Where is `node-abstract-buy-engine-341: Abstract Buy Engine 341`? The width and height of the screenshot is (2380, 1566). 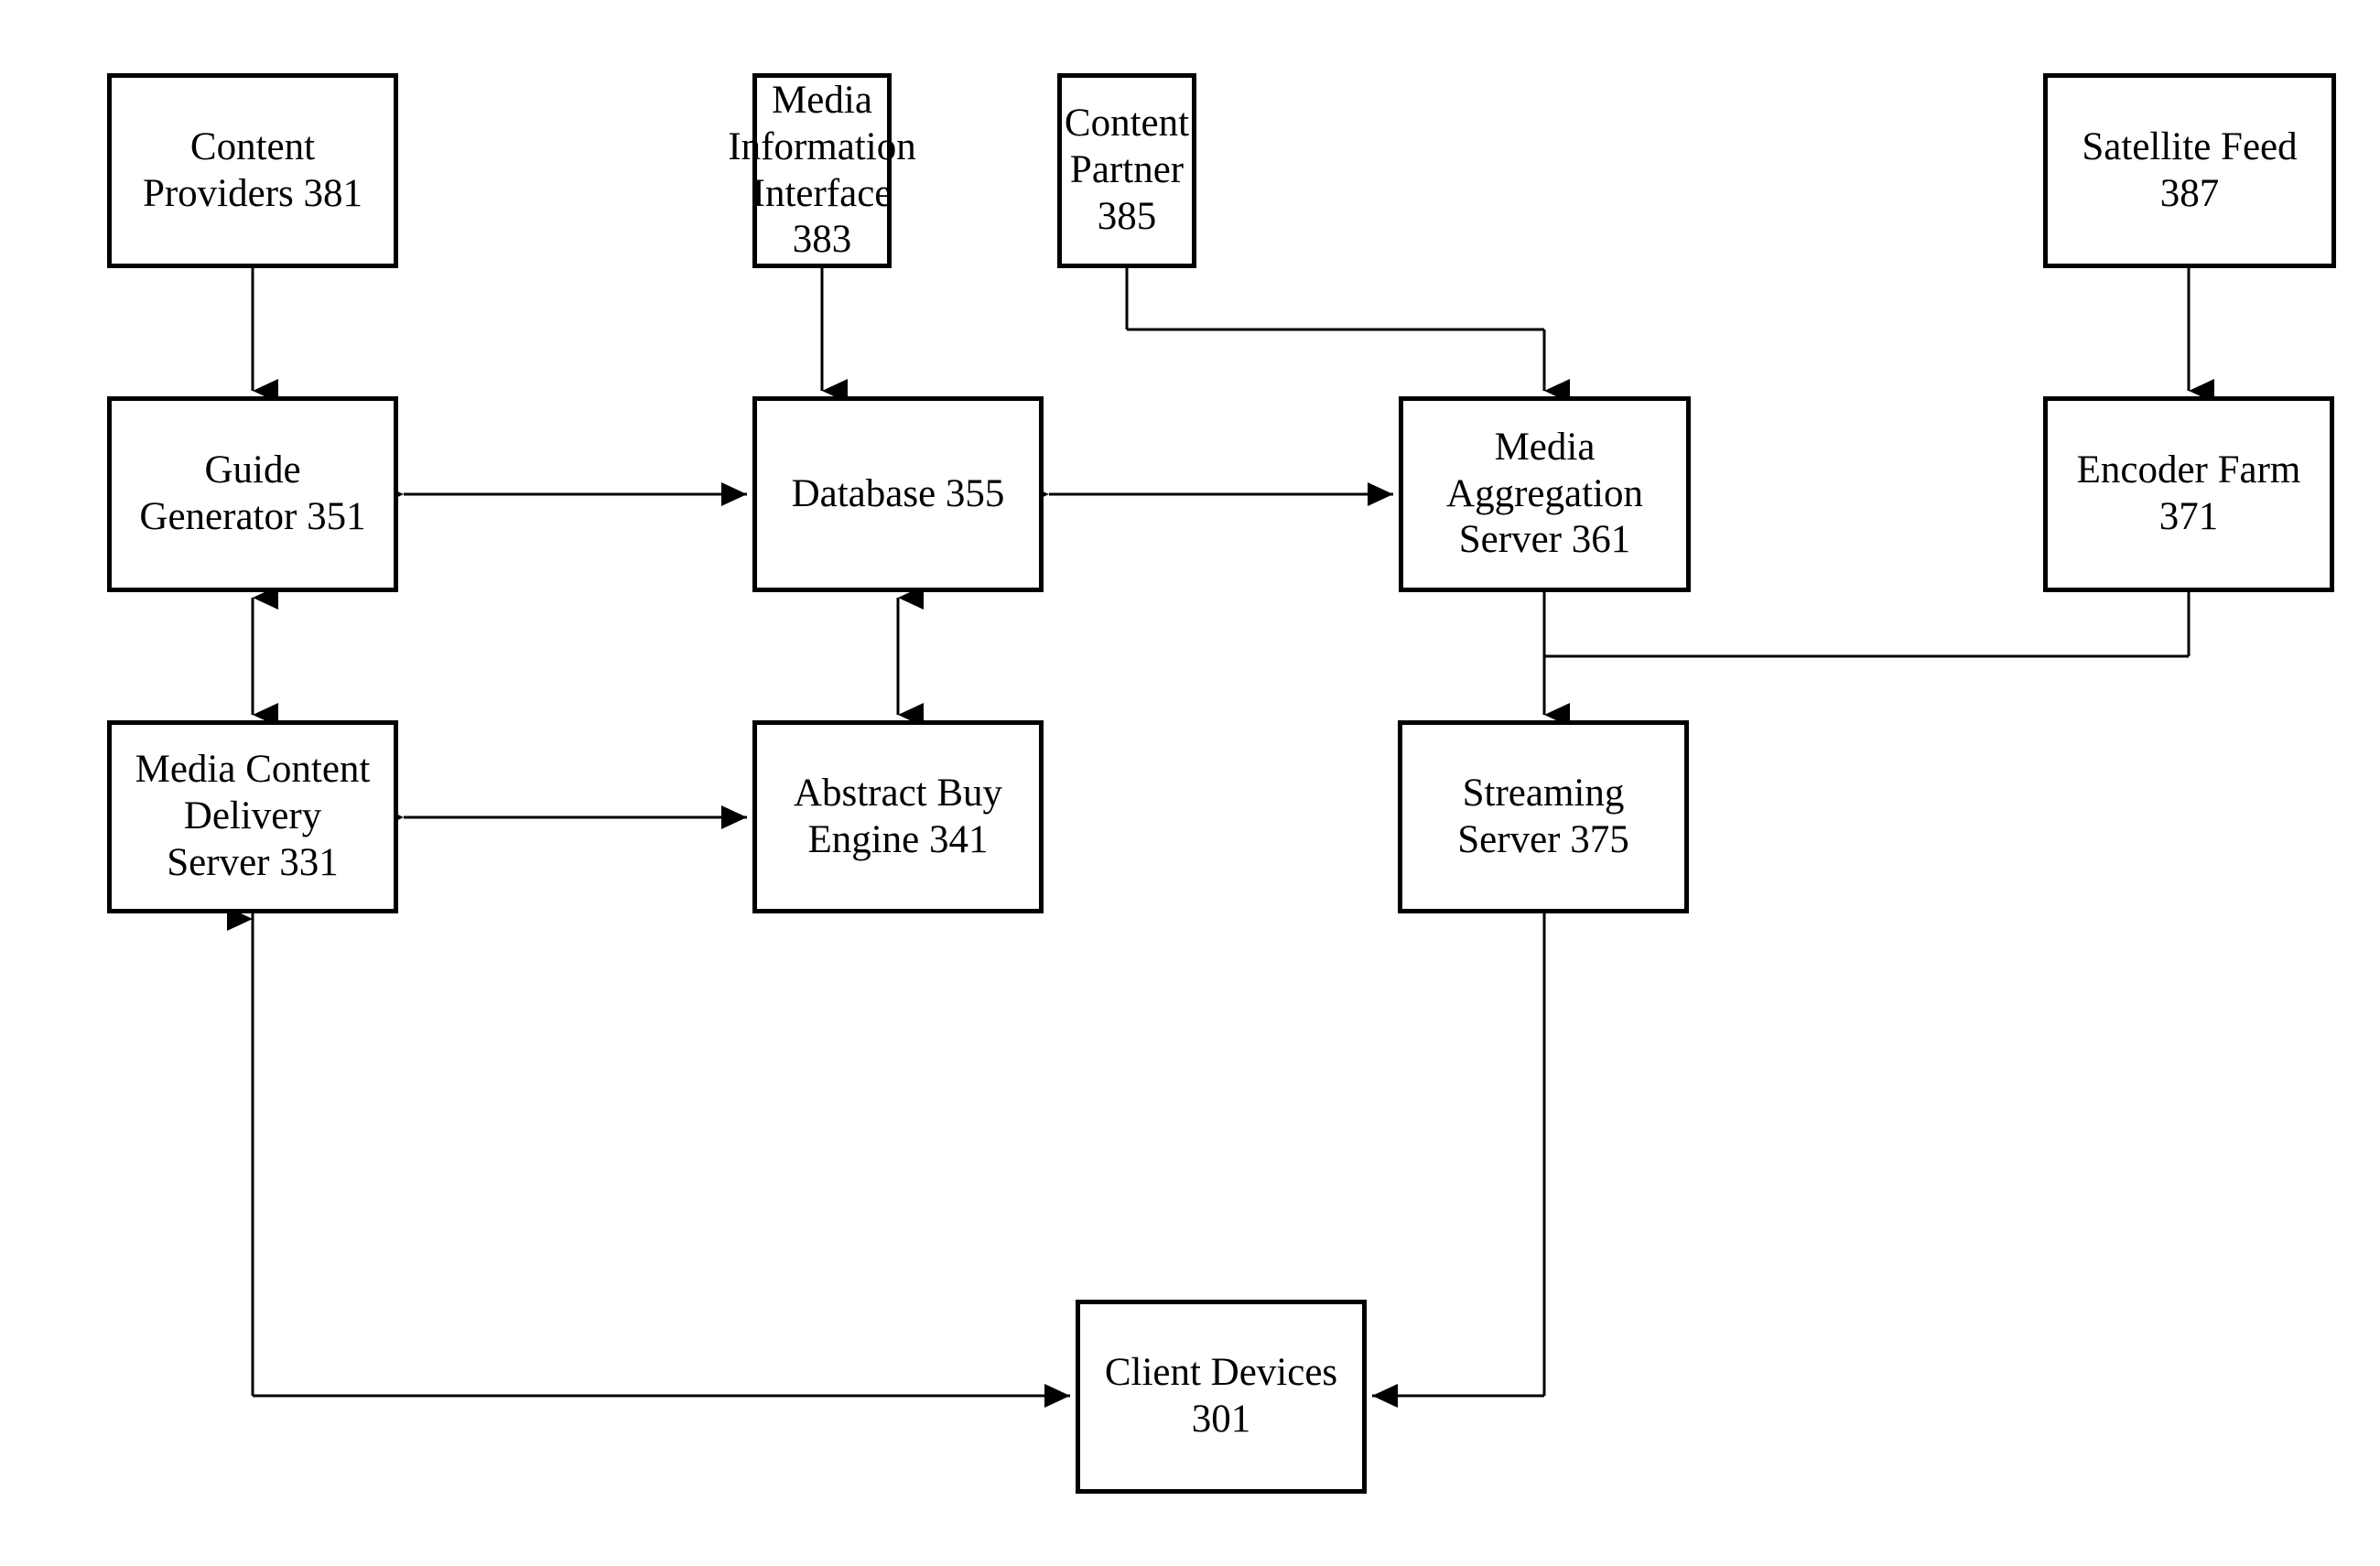 node-abstract-buy-engine-341: Abstract Buy Engine 341 is located at coordinates (898, 816).